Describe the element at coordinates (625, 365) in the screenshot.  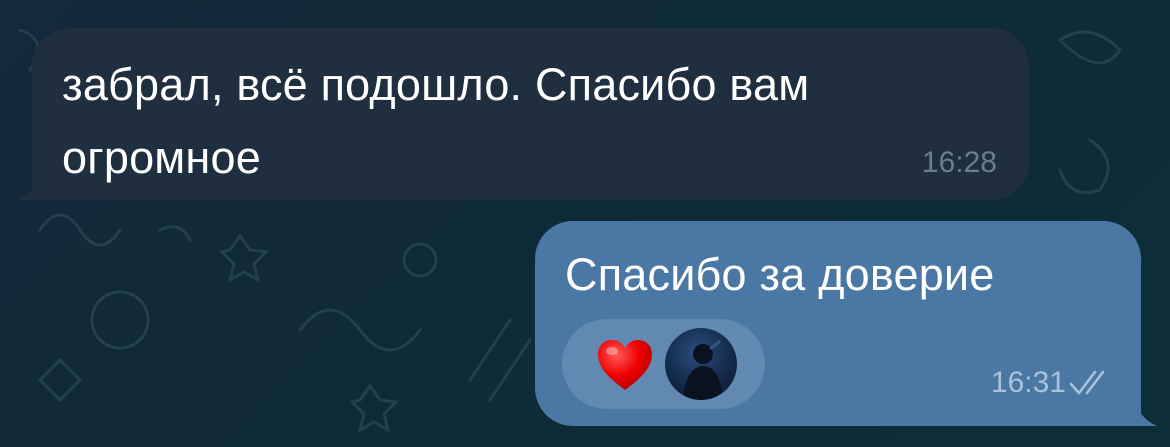
I see `heart-emoji-icon` at that location.